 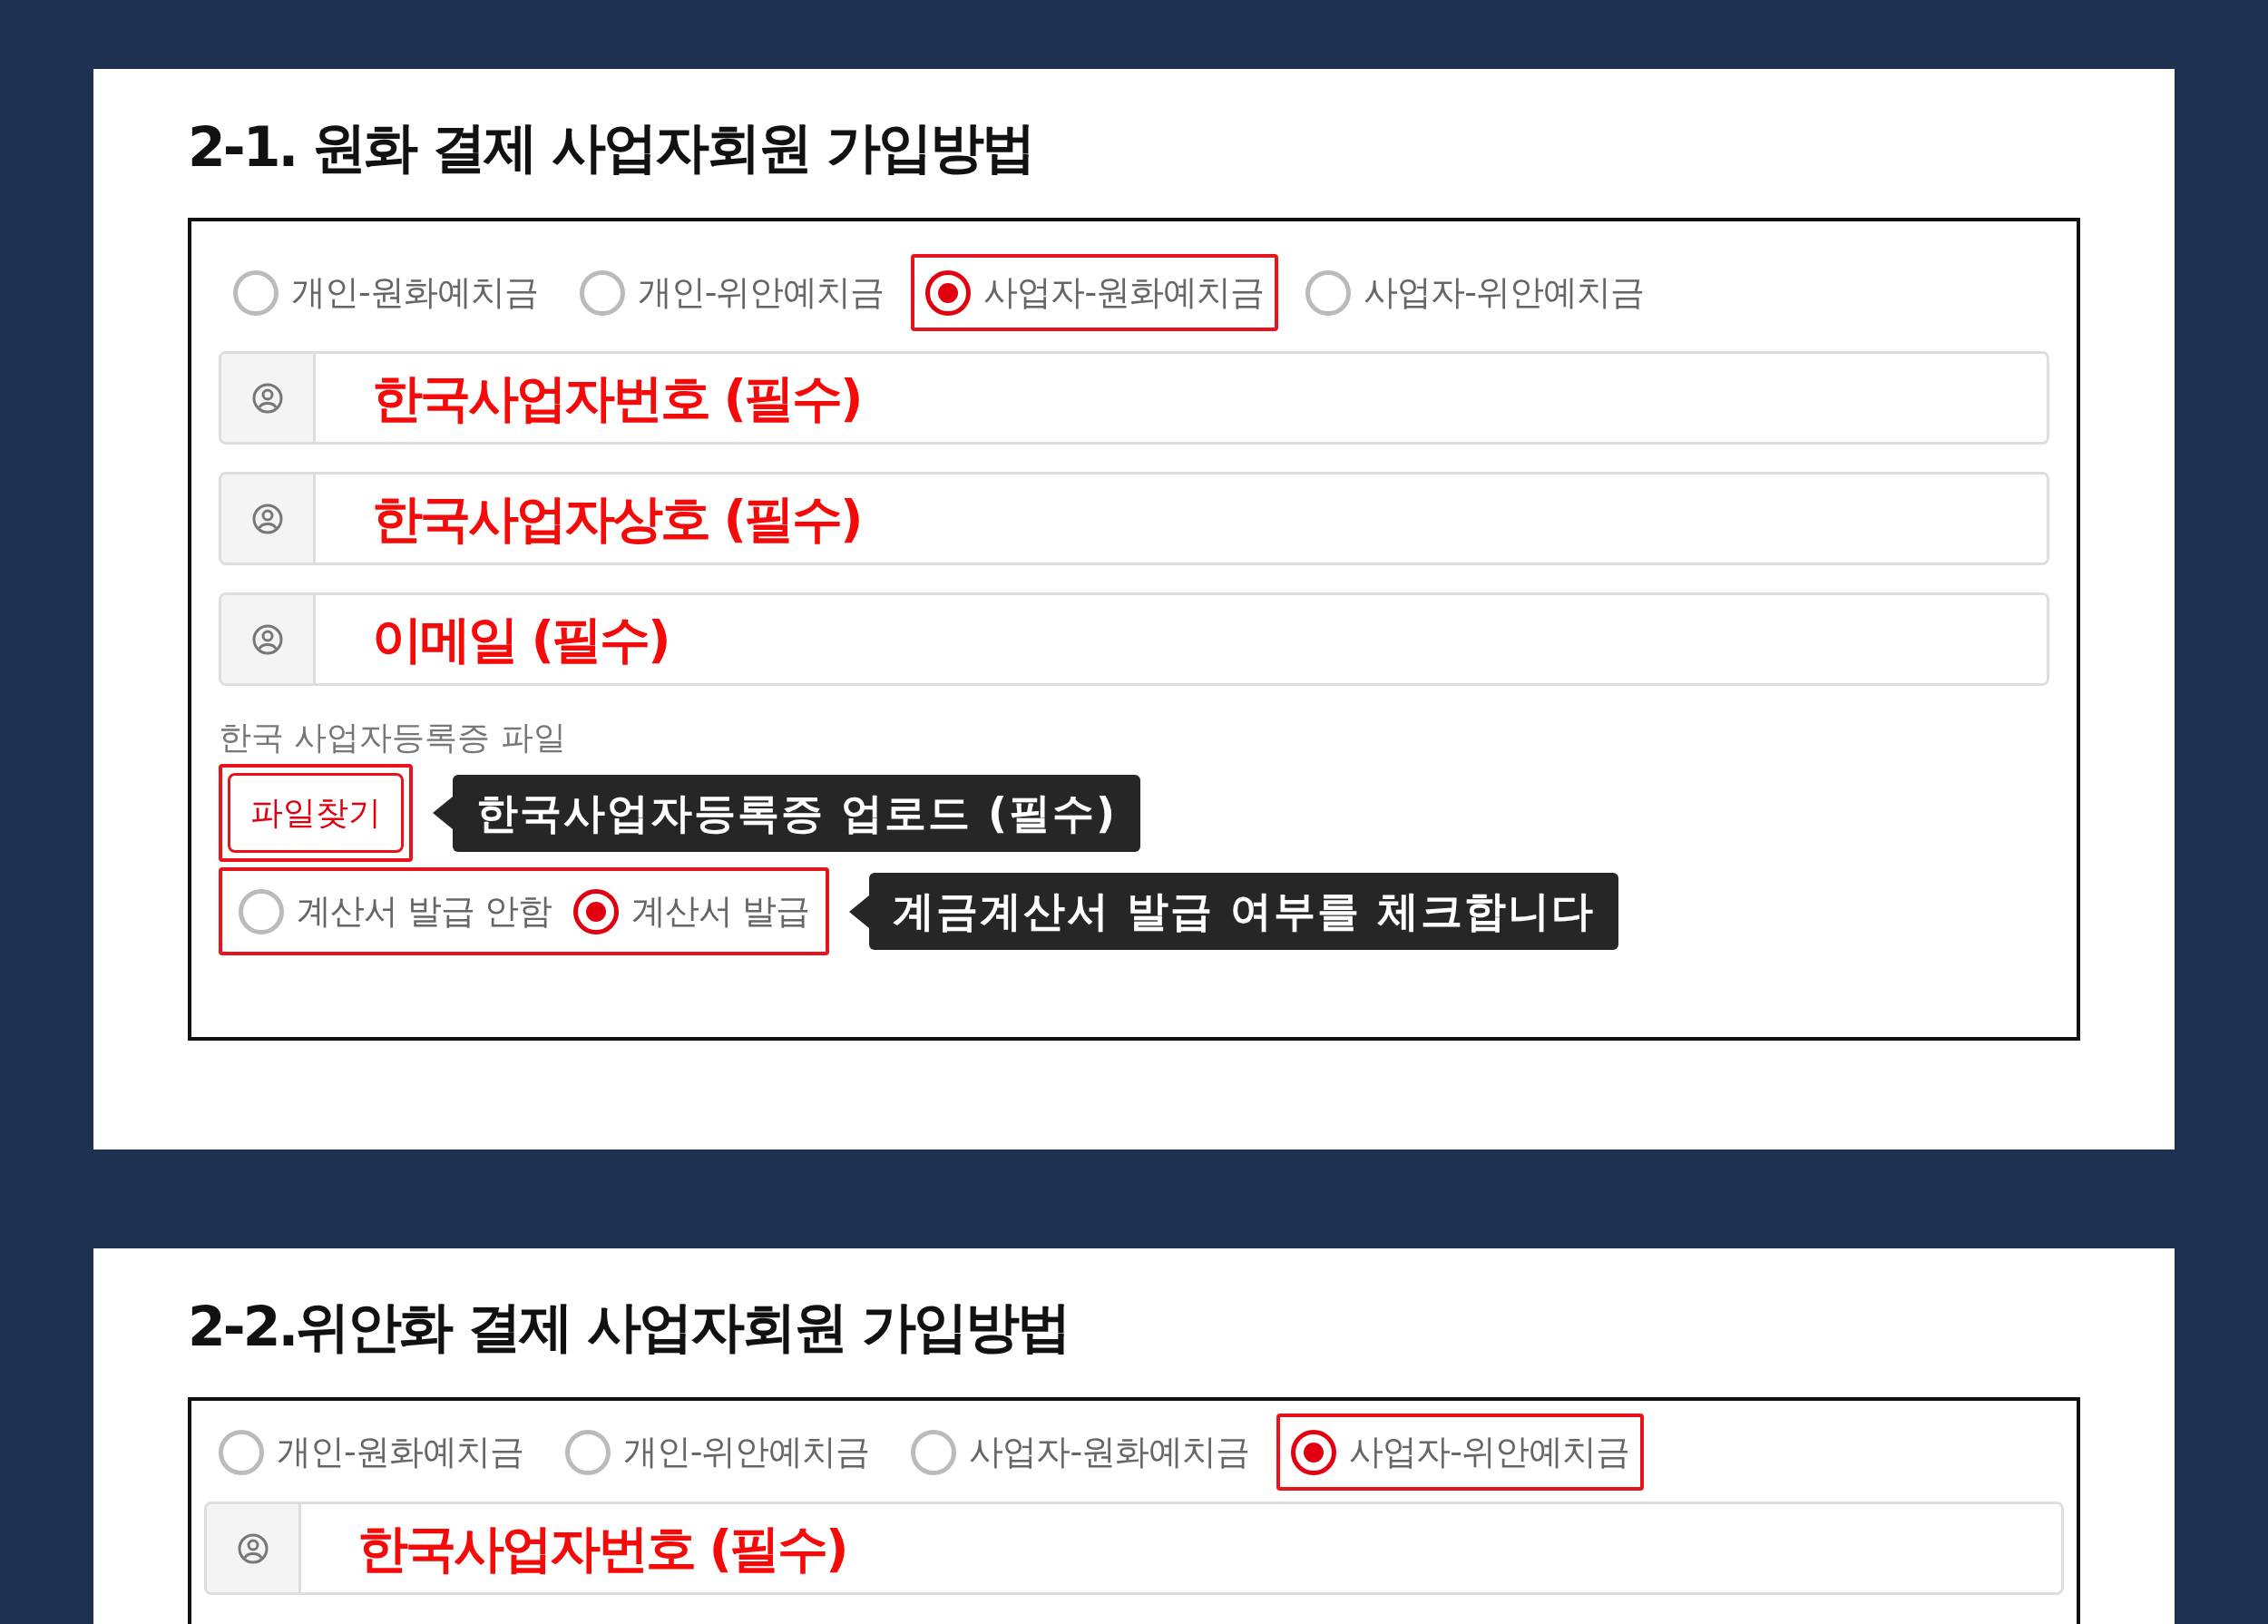 I want to click on field-label: 한국 사업자등록증 파일, so click(x=393, y=738).